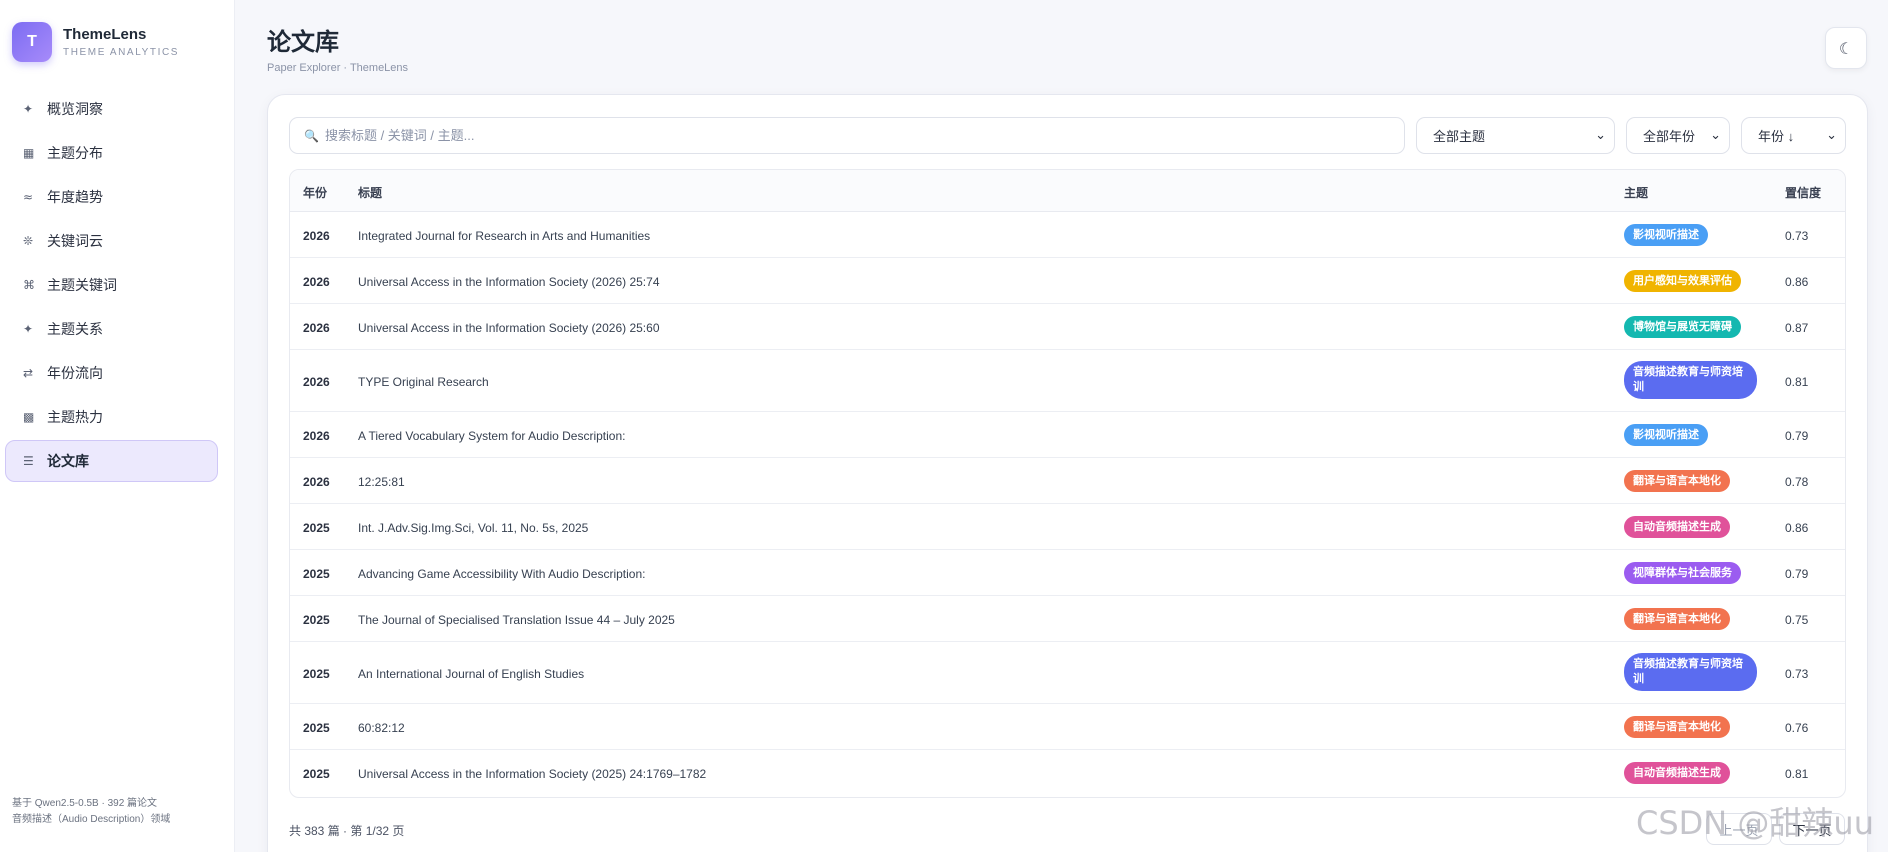  What do you see at coordinates (111, 153) in the screenshot?
I see `sidebar-item-1: ▦ 主题分布` at bounding box center [111, 153].